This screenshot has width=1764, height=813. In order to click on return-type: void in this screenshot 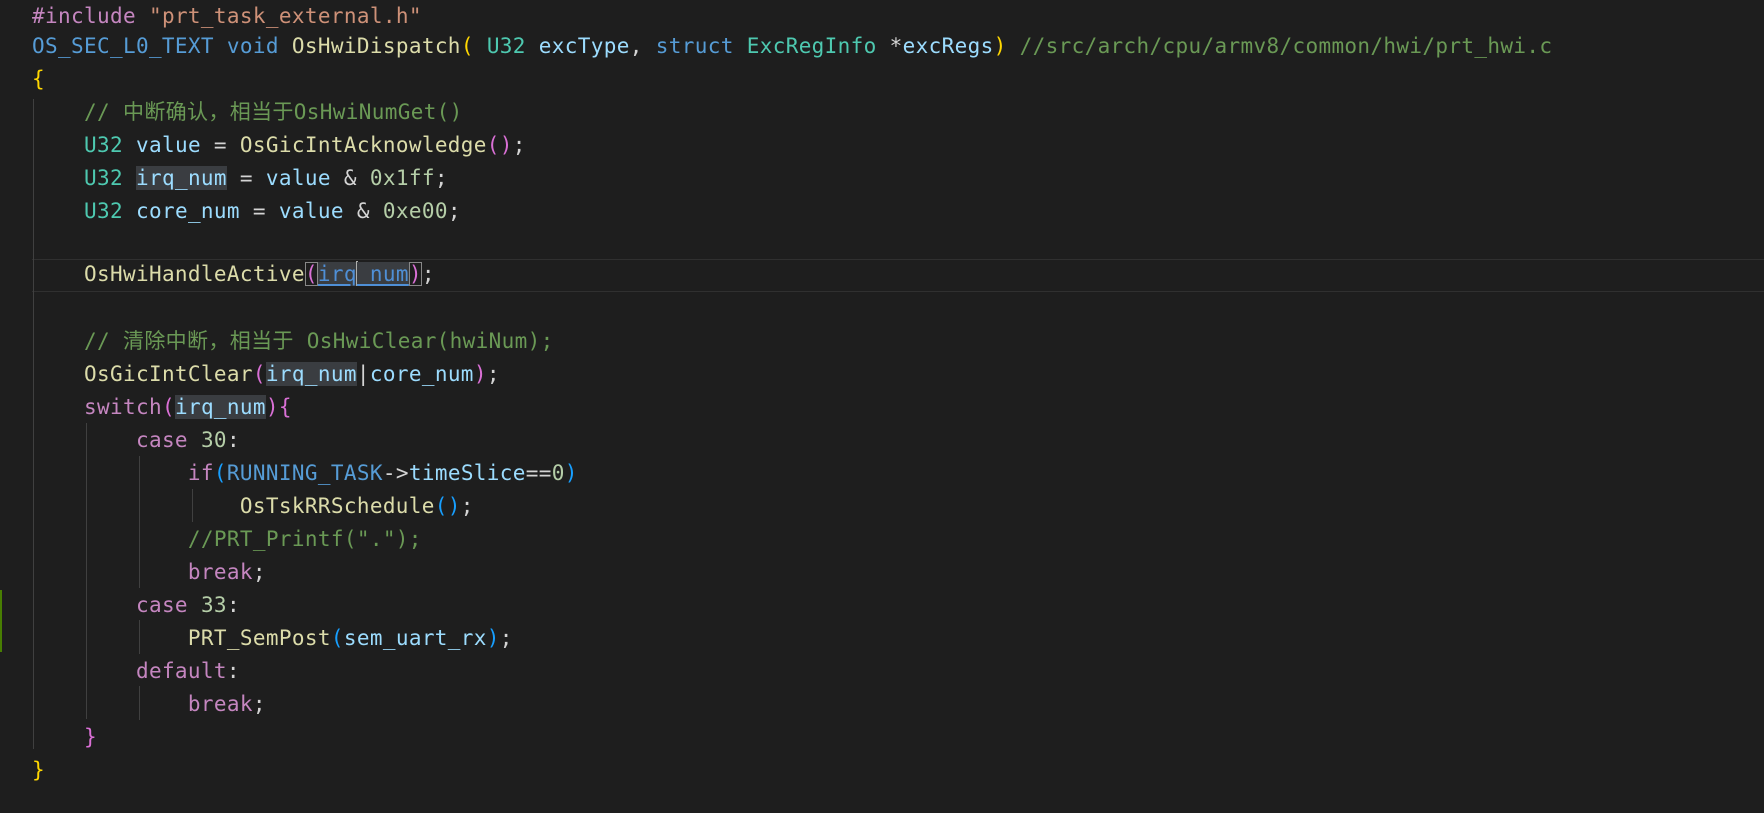, I will do `click(252, 46)`.